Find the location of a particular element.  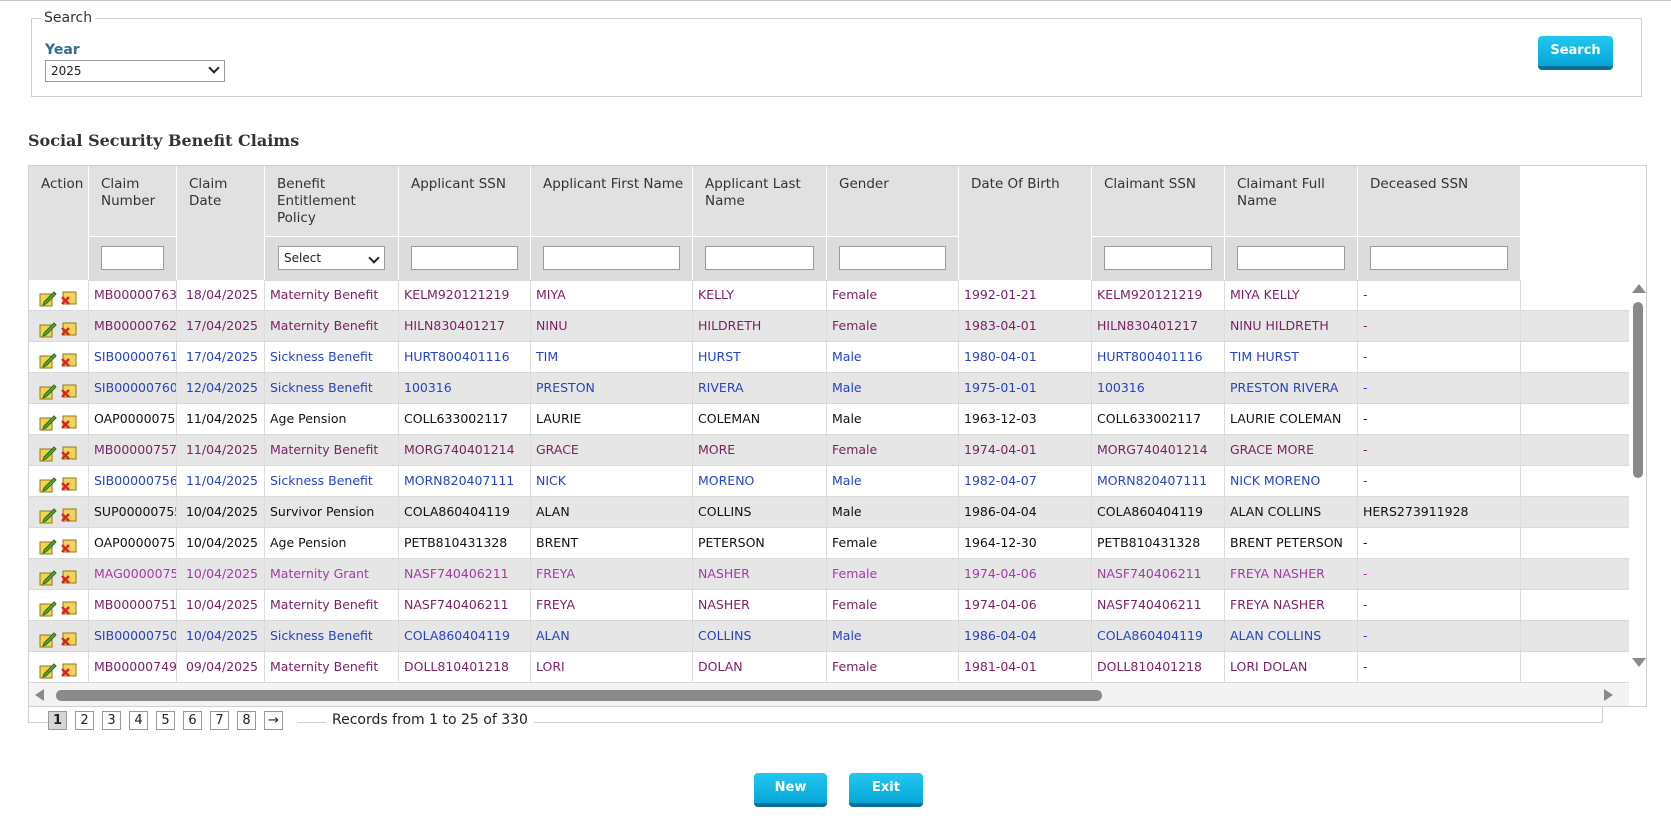

filter-input-first is located at coordinates (611, 258).